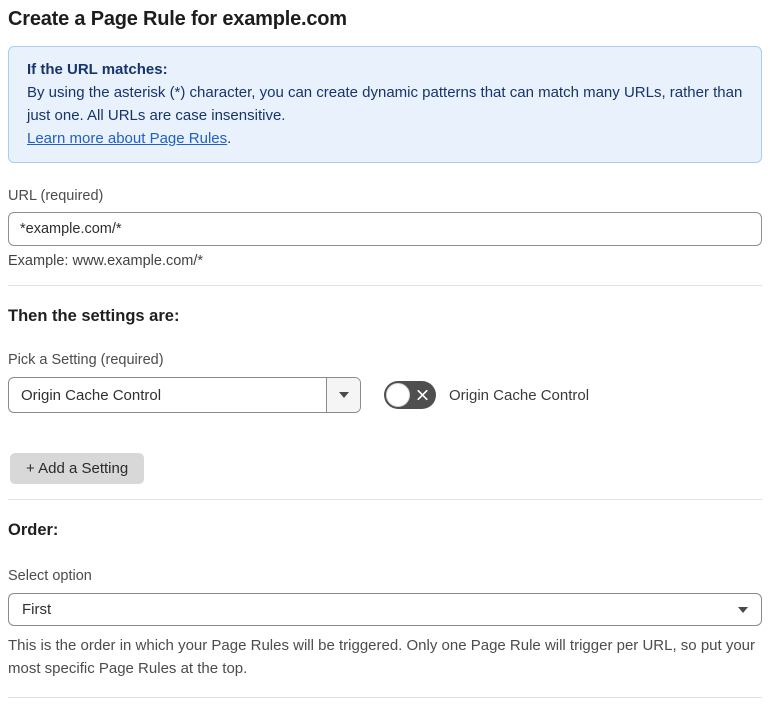  Describe the element at coordinates (184, 395) in the screenshot. I see `setting-select: Origin Cache Control` at that location.